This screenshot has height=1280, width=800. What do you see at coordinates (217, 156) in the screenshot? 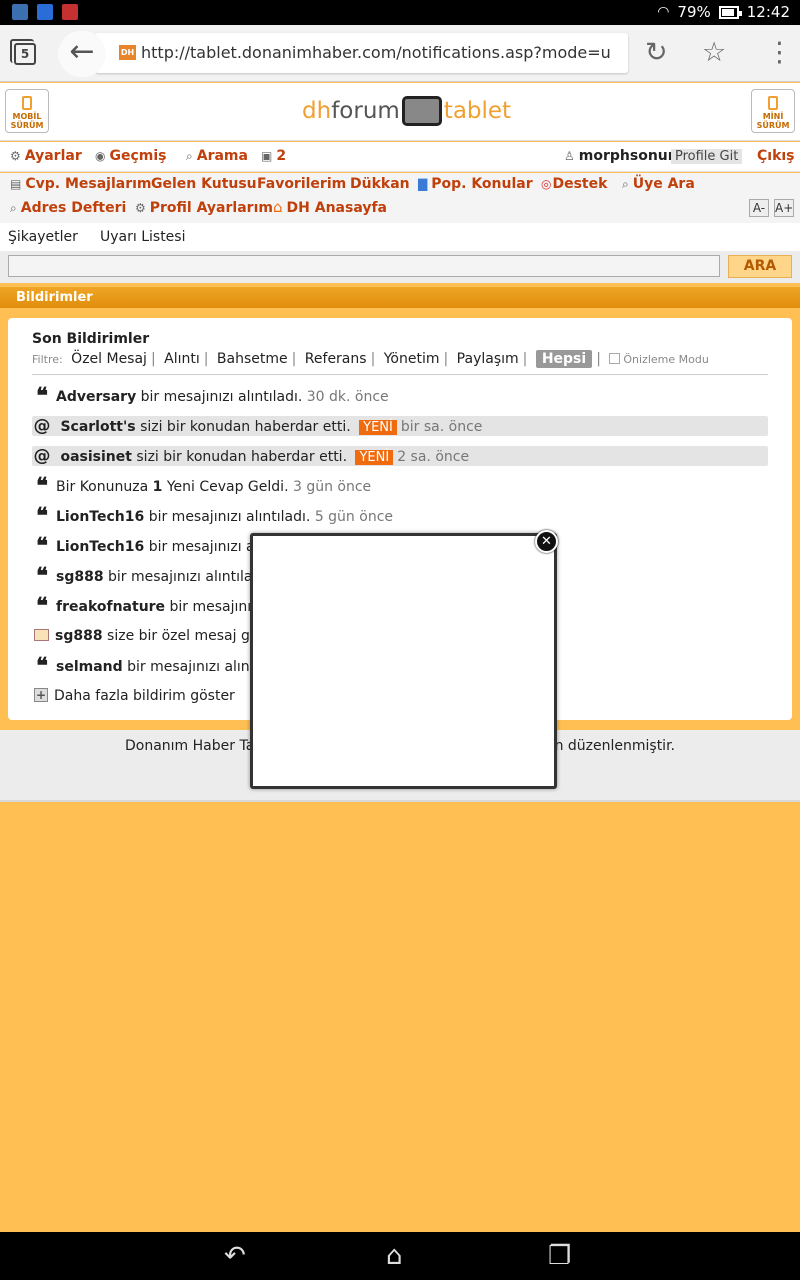
I see `nav-search: ⌕ Arama` at bounding box center [217, 156].